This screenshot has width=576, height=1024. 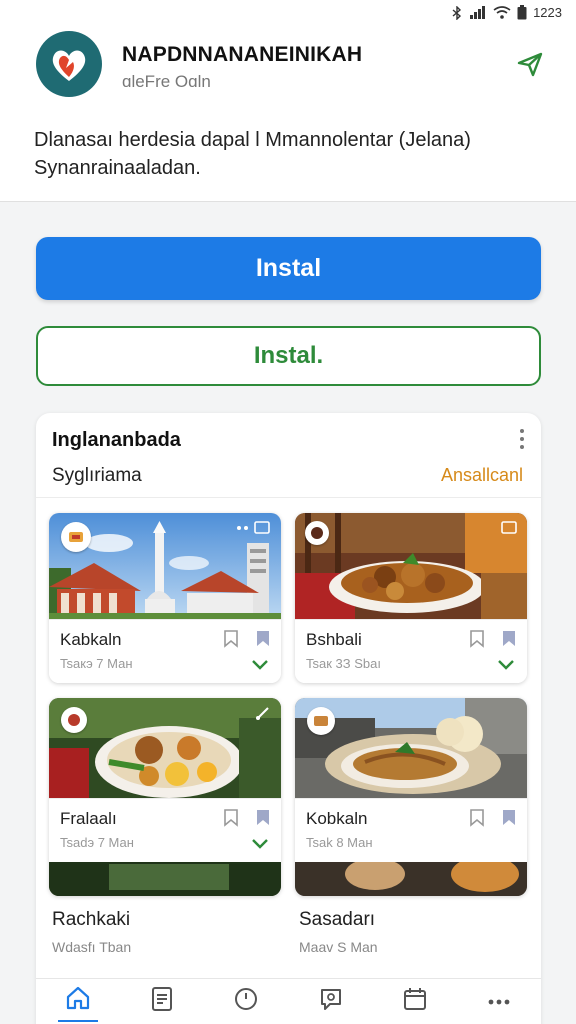 What do you see at coordinates (482, 475) in the screenshot?
I see `panel-action-link: Ansallcanl` at bounding box center [482, 475].